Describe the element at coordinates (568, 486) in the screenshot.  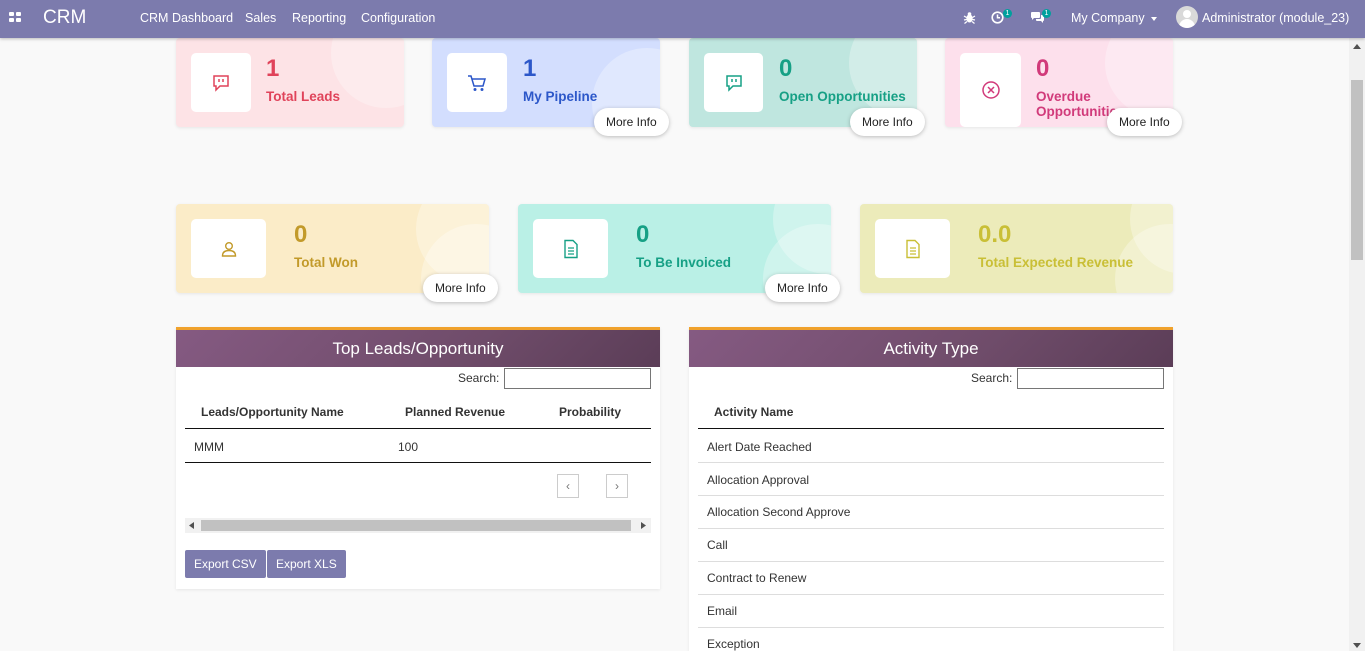
I see `previous-page-button: ‹` at that location.